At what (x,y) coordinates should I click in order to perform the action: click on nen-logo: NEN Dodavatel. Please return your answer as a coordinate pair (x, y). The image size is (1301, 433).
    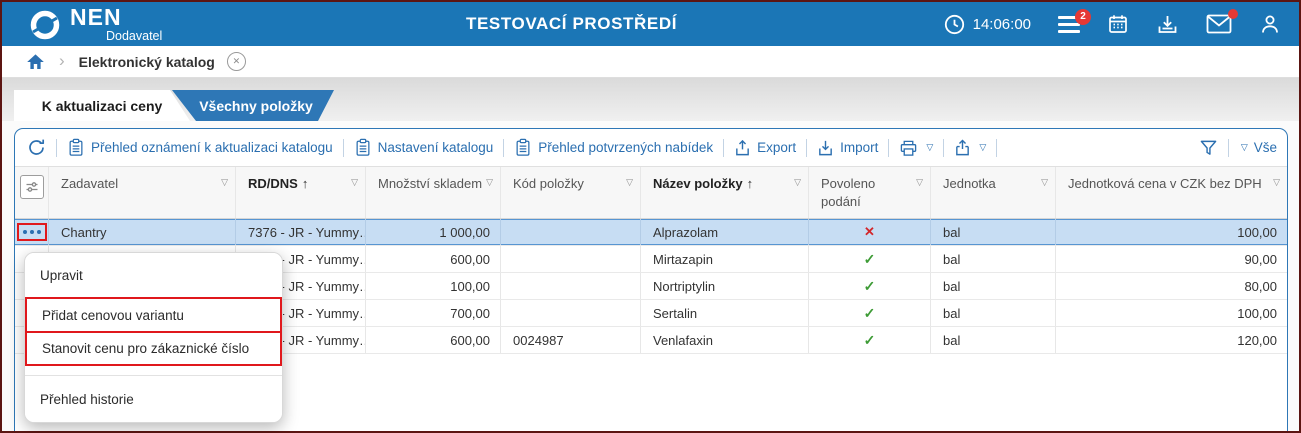
    Looking at the image, I should click on (95, 24).